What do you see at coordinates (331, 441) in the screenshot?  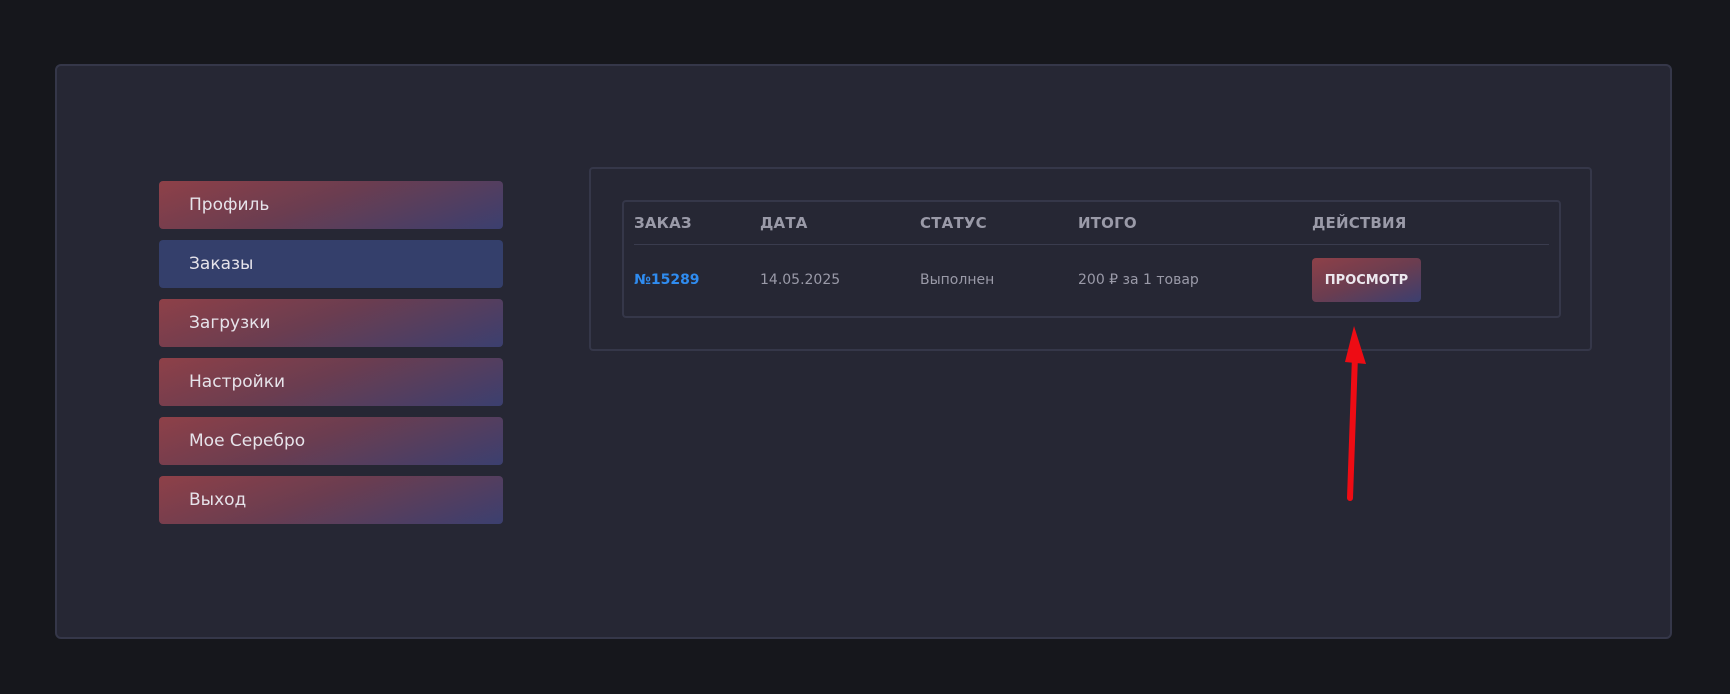 I see `nav-item-my-silver: Мое Серебро` at bounding box center [331, 441].